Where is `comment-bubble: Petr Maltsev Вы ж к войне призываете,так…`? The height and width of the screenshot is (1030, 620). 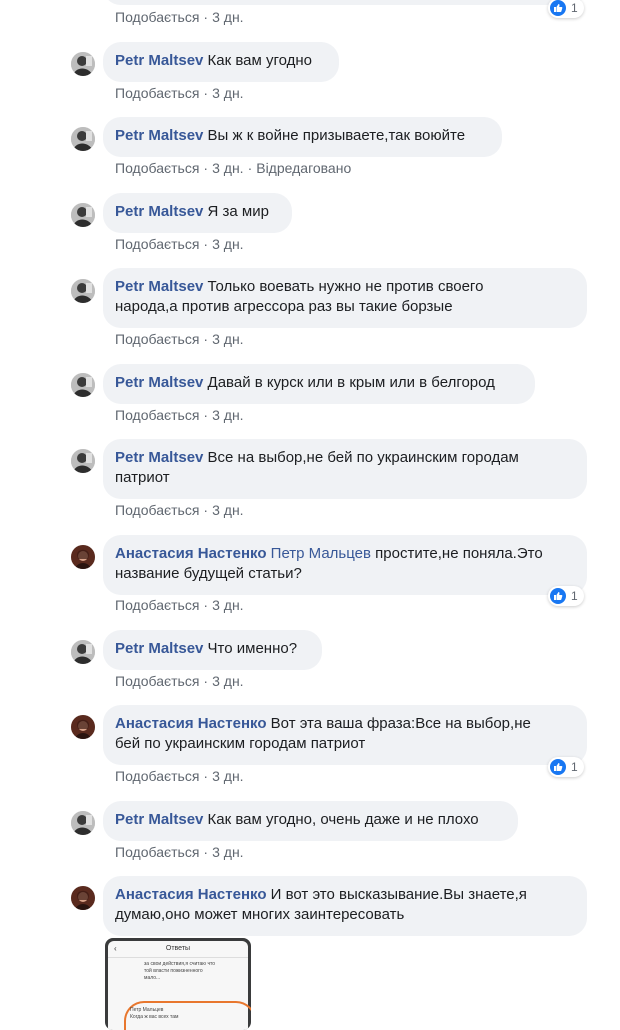
comment-bubble: Petr Maltsev Вы ж к войне призываете,так… is located at coordinates (302, 137).